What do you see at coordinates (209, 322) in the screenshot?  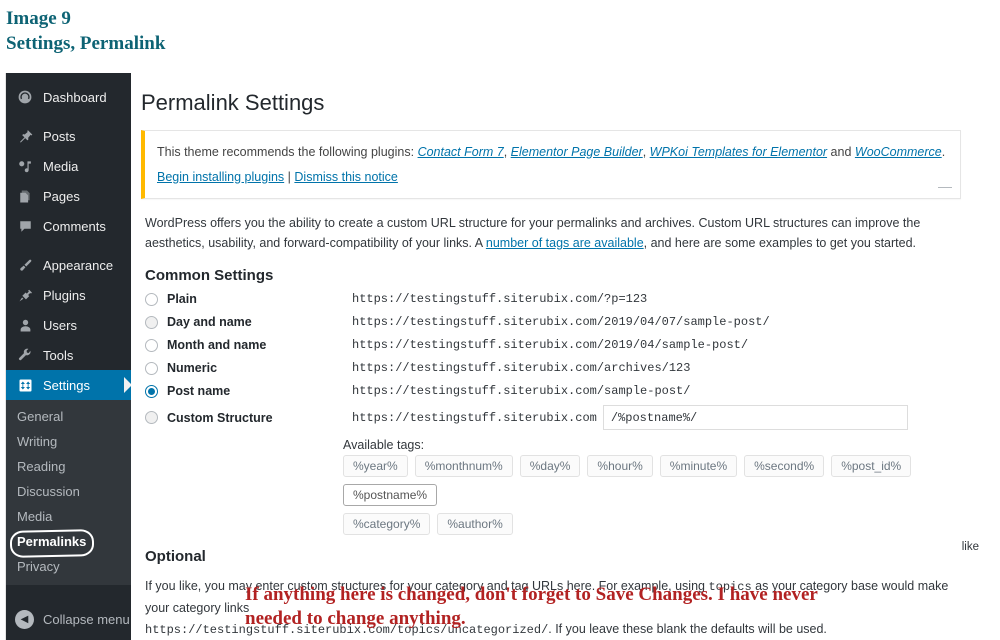 I see `option-label: Day and name` at bounding box center [209, 322].